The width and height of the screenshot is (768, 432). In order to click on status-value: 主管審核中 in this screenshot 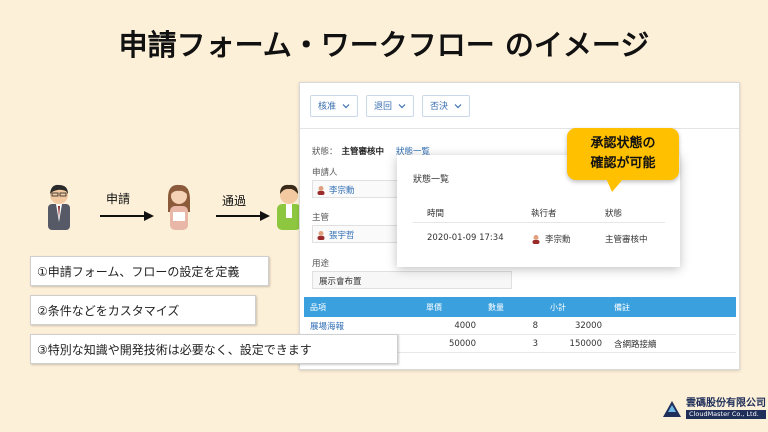, I will do `click(363, 152)`.